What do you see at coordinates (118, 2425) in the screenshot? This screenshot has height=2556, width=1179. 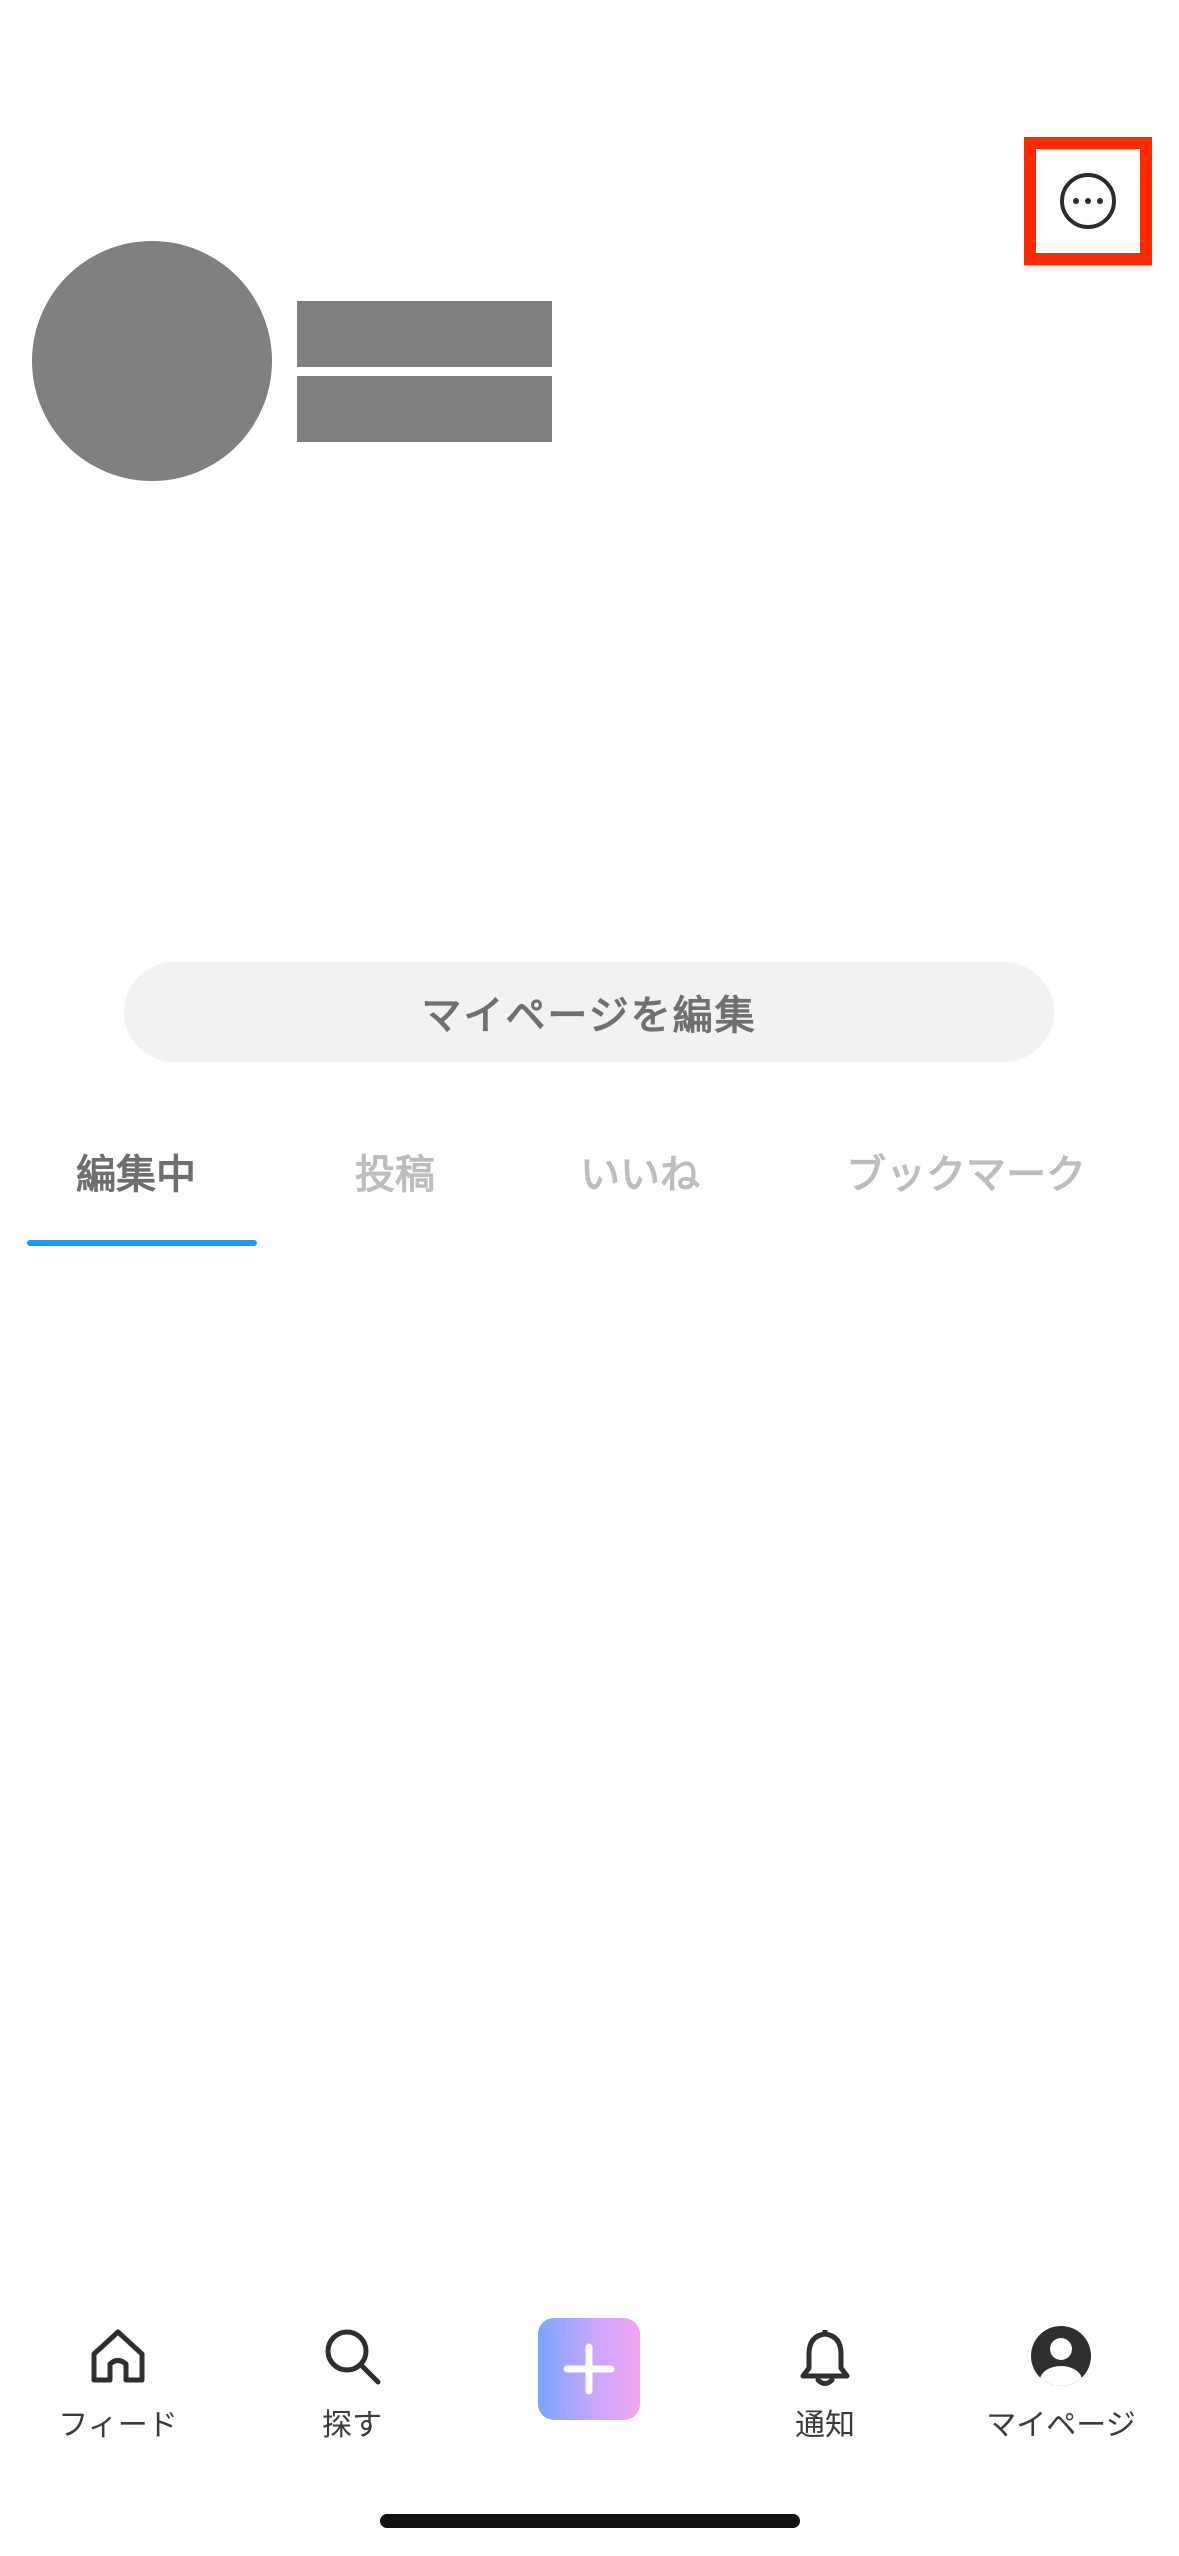 I see `nav-feed-label: フィード` at bounding box center [118, 2425].